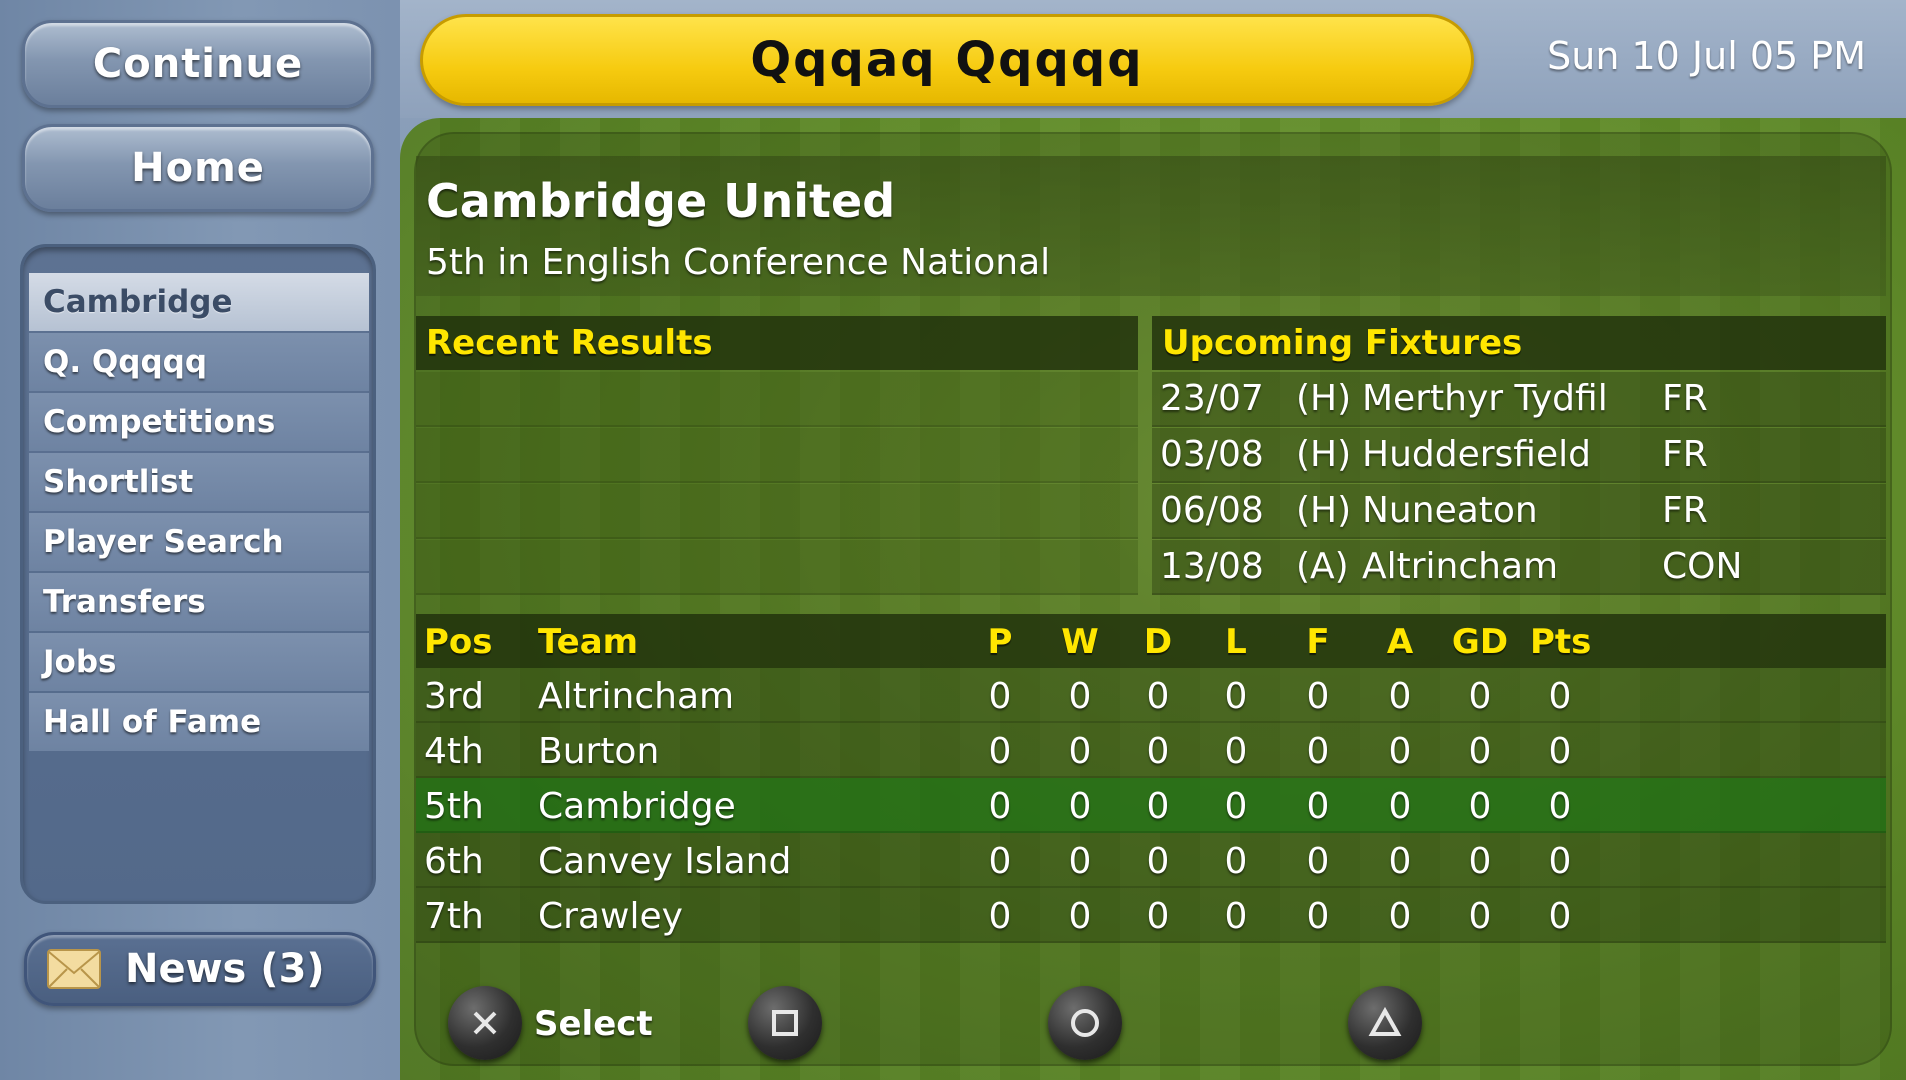 The image size is (1906, 1080). Describe the element at coordinates (738, 262) in the screenshot. I see `club-standing: 5th in English Conference National` at that location.